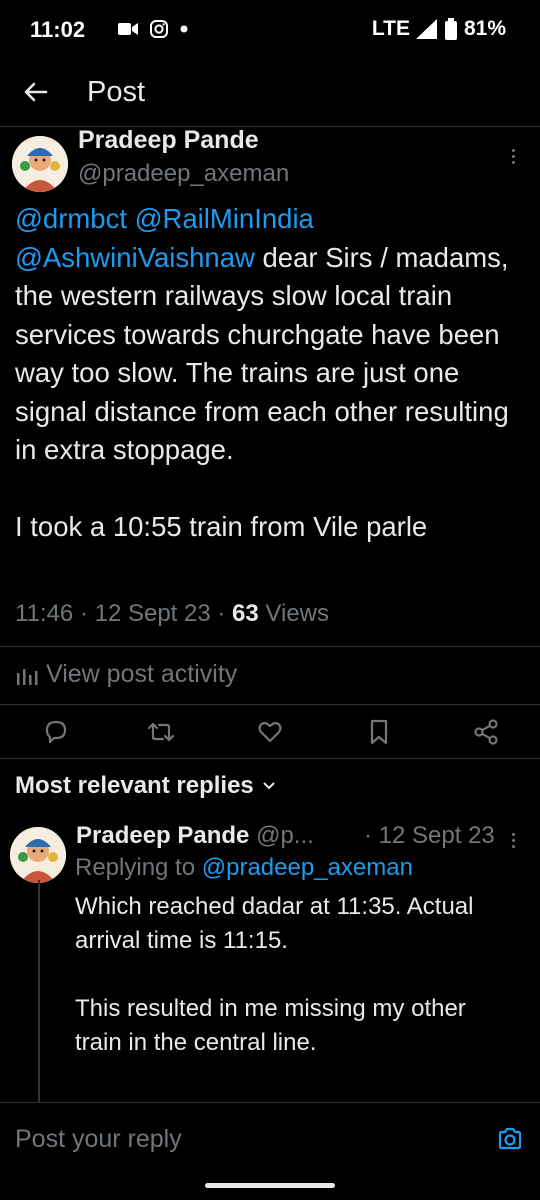 The height and width of the screenshot is (1200, 540). Describe the element at coordinates (161, 732) in the screenshot. I see `repost-icon` at that location.